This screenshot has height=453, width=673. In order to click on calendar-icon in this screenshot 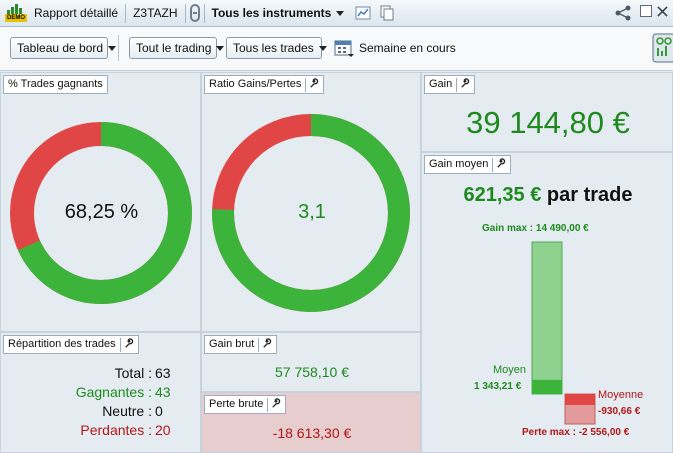, I will do `click(344, 48)`.